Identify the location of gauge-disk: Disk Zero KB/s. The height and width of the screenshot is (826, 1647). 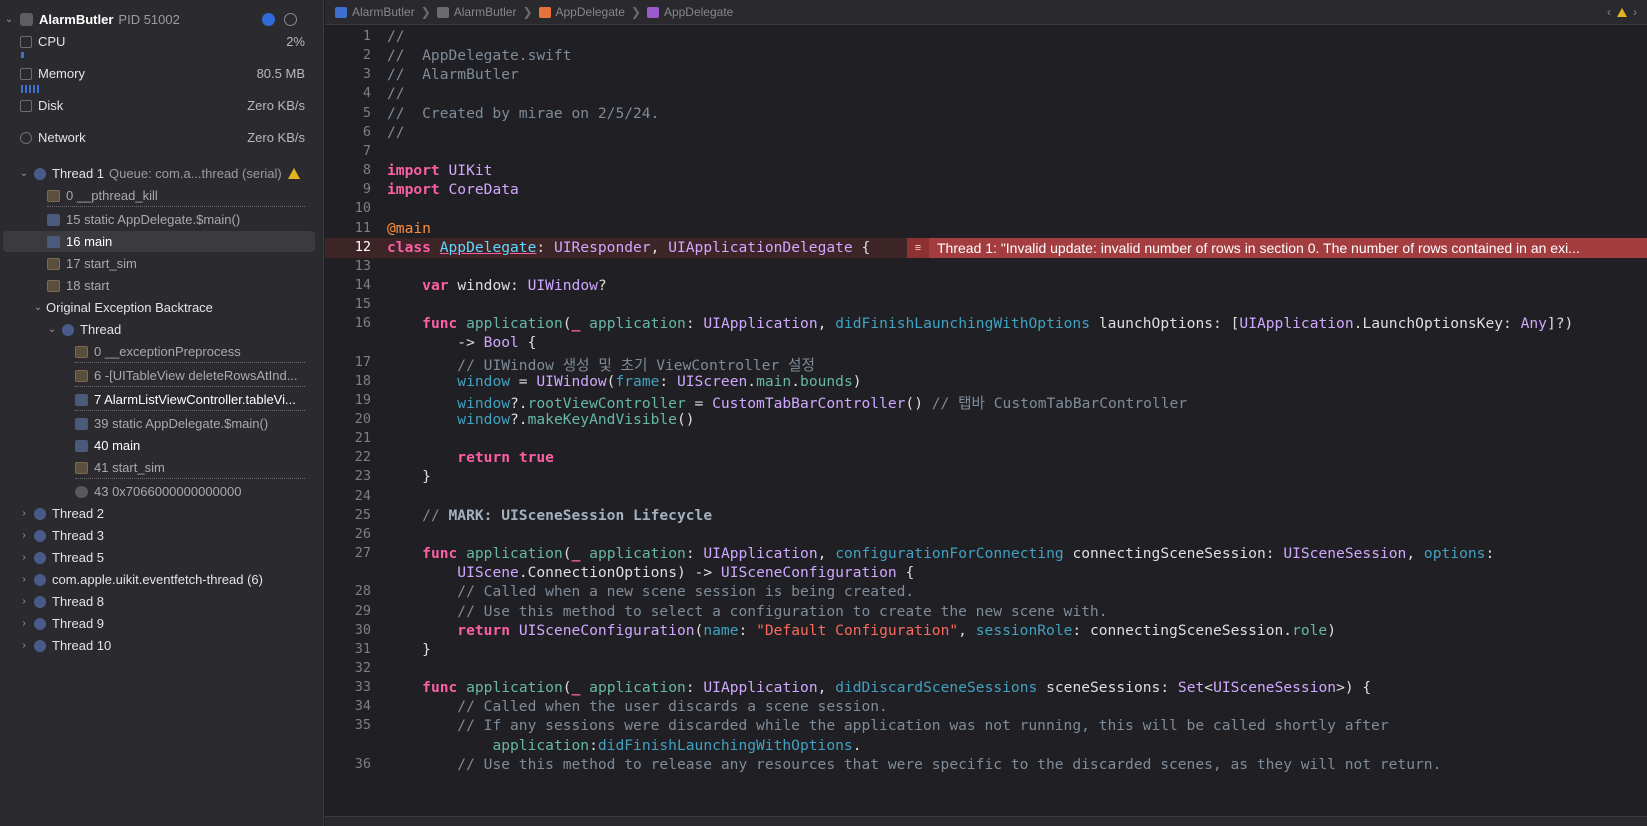
(161, 105).